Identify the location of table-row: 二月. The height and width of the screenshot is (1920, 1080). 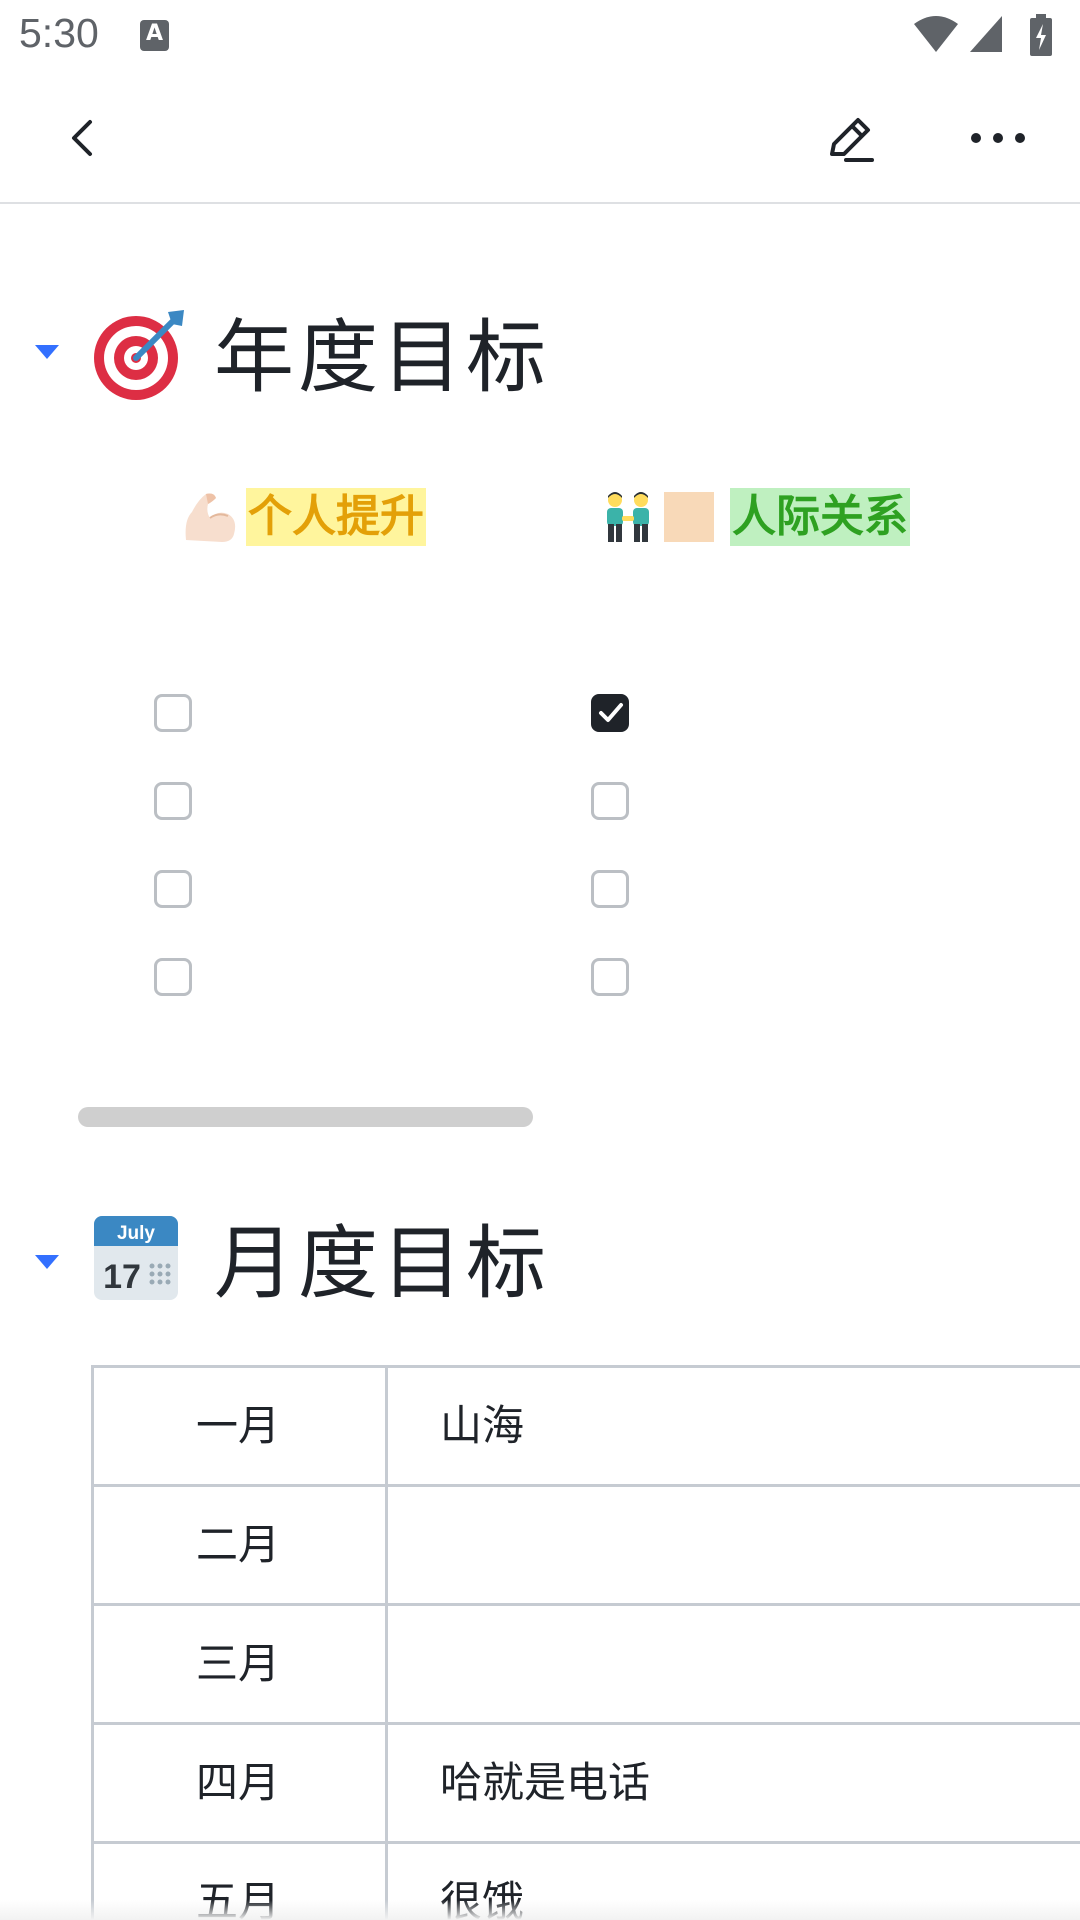
(585, 1546).